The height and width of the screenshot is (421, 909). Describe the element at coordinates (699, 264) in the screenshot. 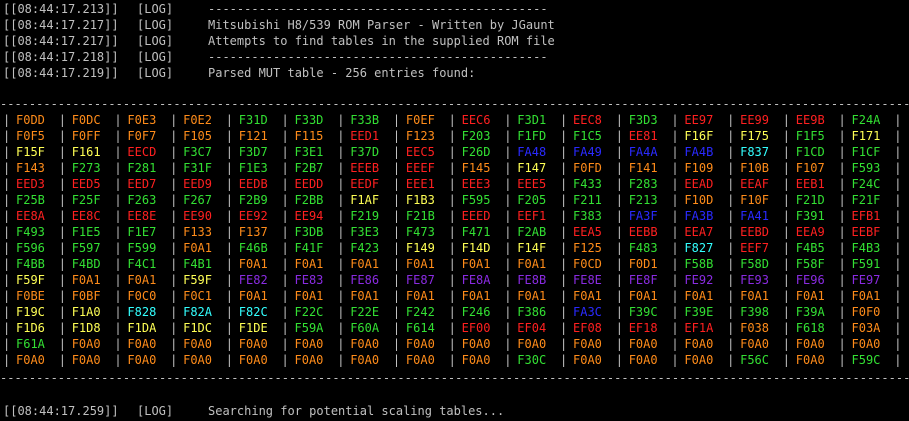

I see `table-cell: F58B` at that location.